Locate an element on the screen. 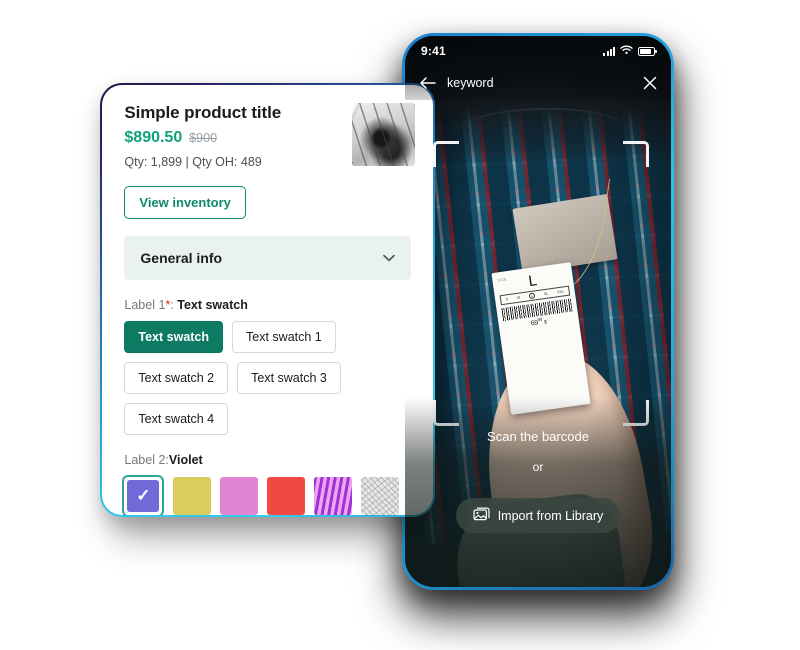  chip-text-swatch-1: Text swatch 1 is located at coordinates (284, 337).